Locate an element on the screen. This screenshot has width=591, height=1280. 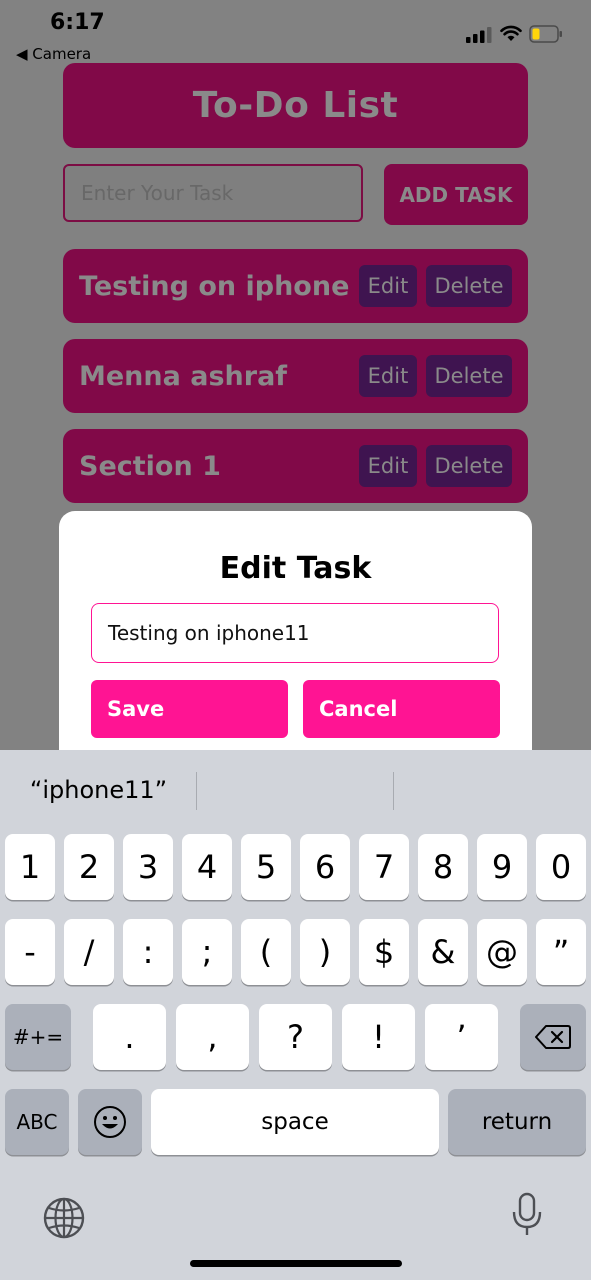
key-3: 3 is located at coordinates (148, 867).